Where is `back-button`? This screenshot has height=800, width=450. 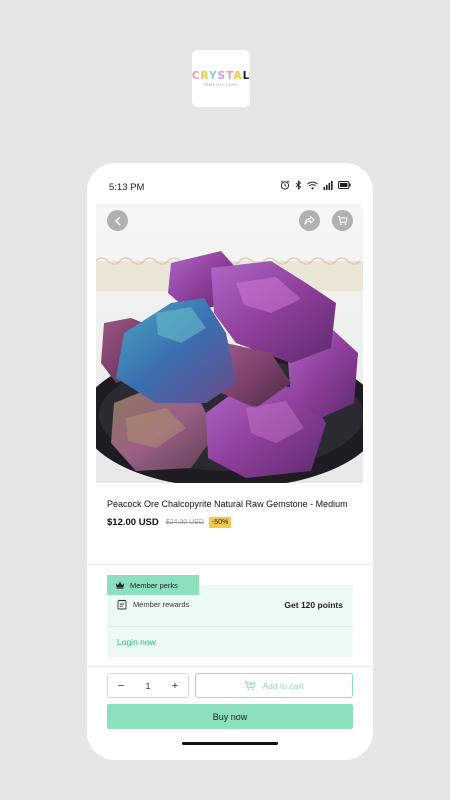
back-button is located at coordinates (117, 220).